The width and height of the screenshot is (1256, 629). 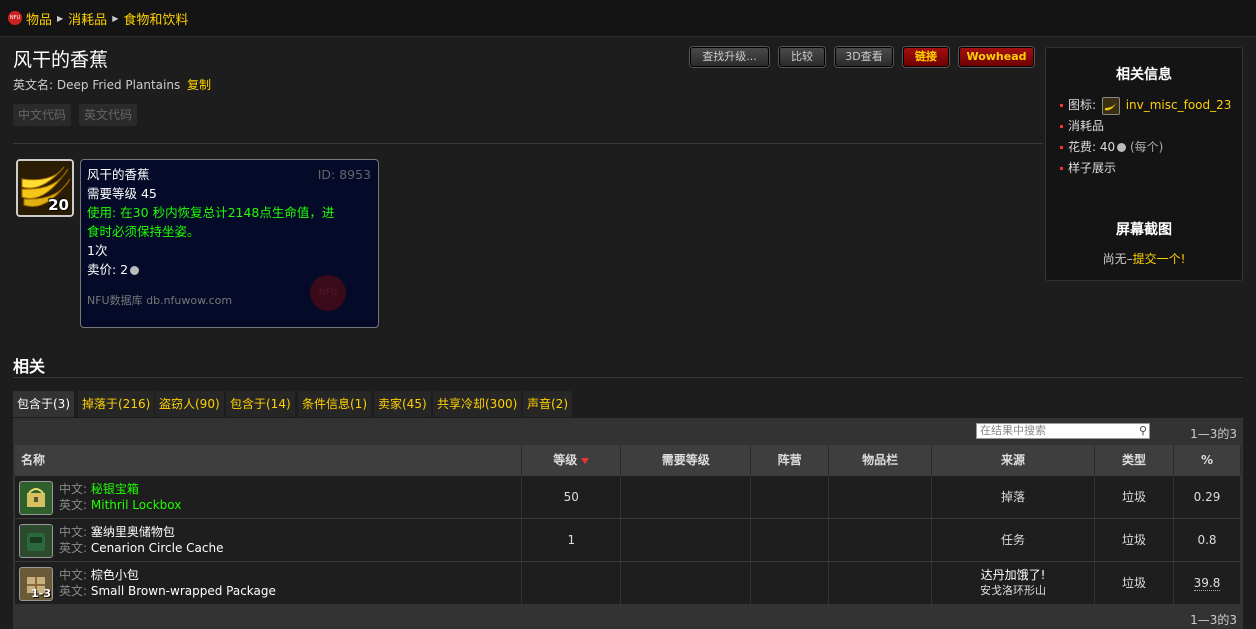 I want to click on tab-shared-cooldown: 共享冷却(300), so click(x=477, y=404).